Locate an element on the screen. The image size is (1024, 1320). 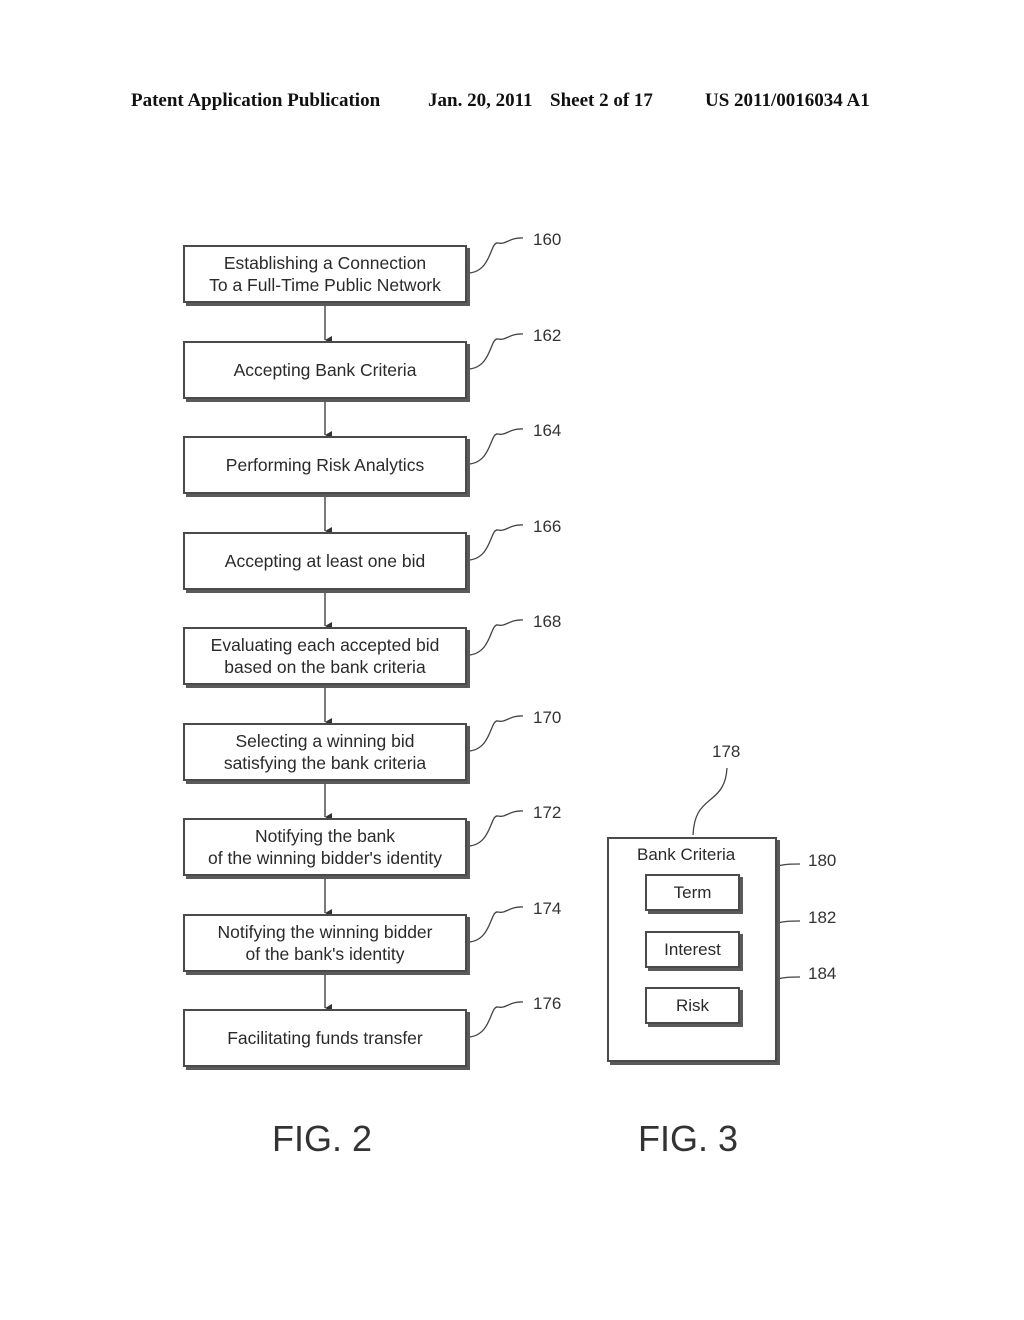
criteria-risk: Risk is located at coordinates (692, 1005).